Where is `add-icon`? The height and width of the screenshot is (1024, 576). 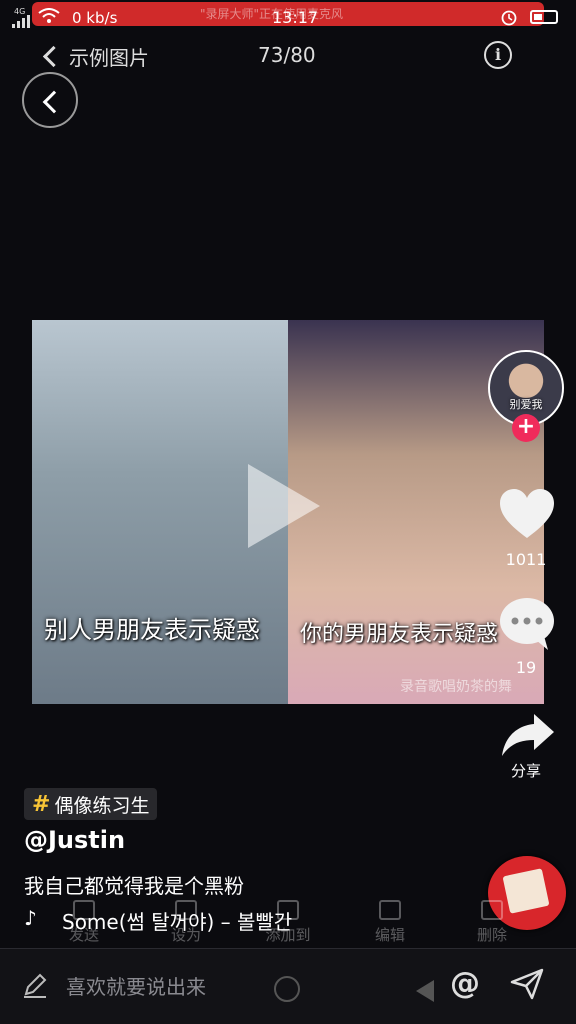
add-icon is located at coordinates (288, 910).